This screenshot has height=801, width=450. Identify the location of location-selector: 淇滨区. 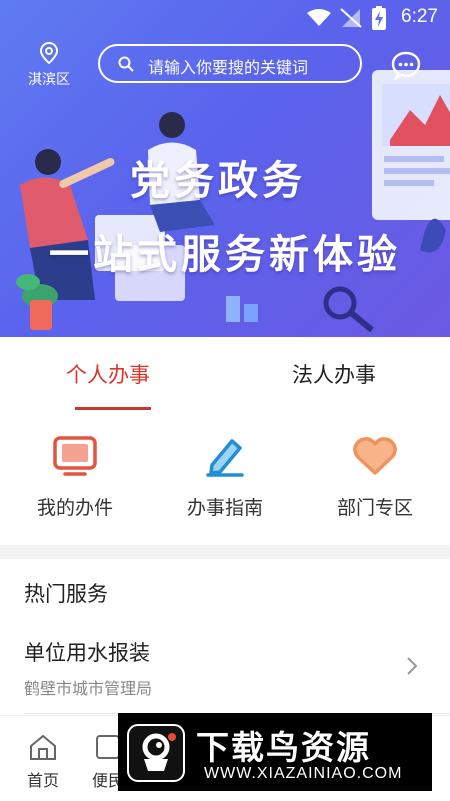
(49, 65).